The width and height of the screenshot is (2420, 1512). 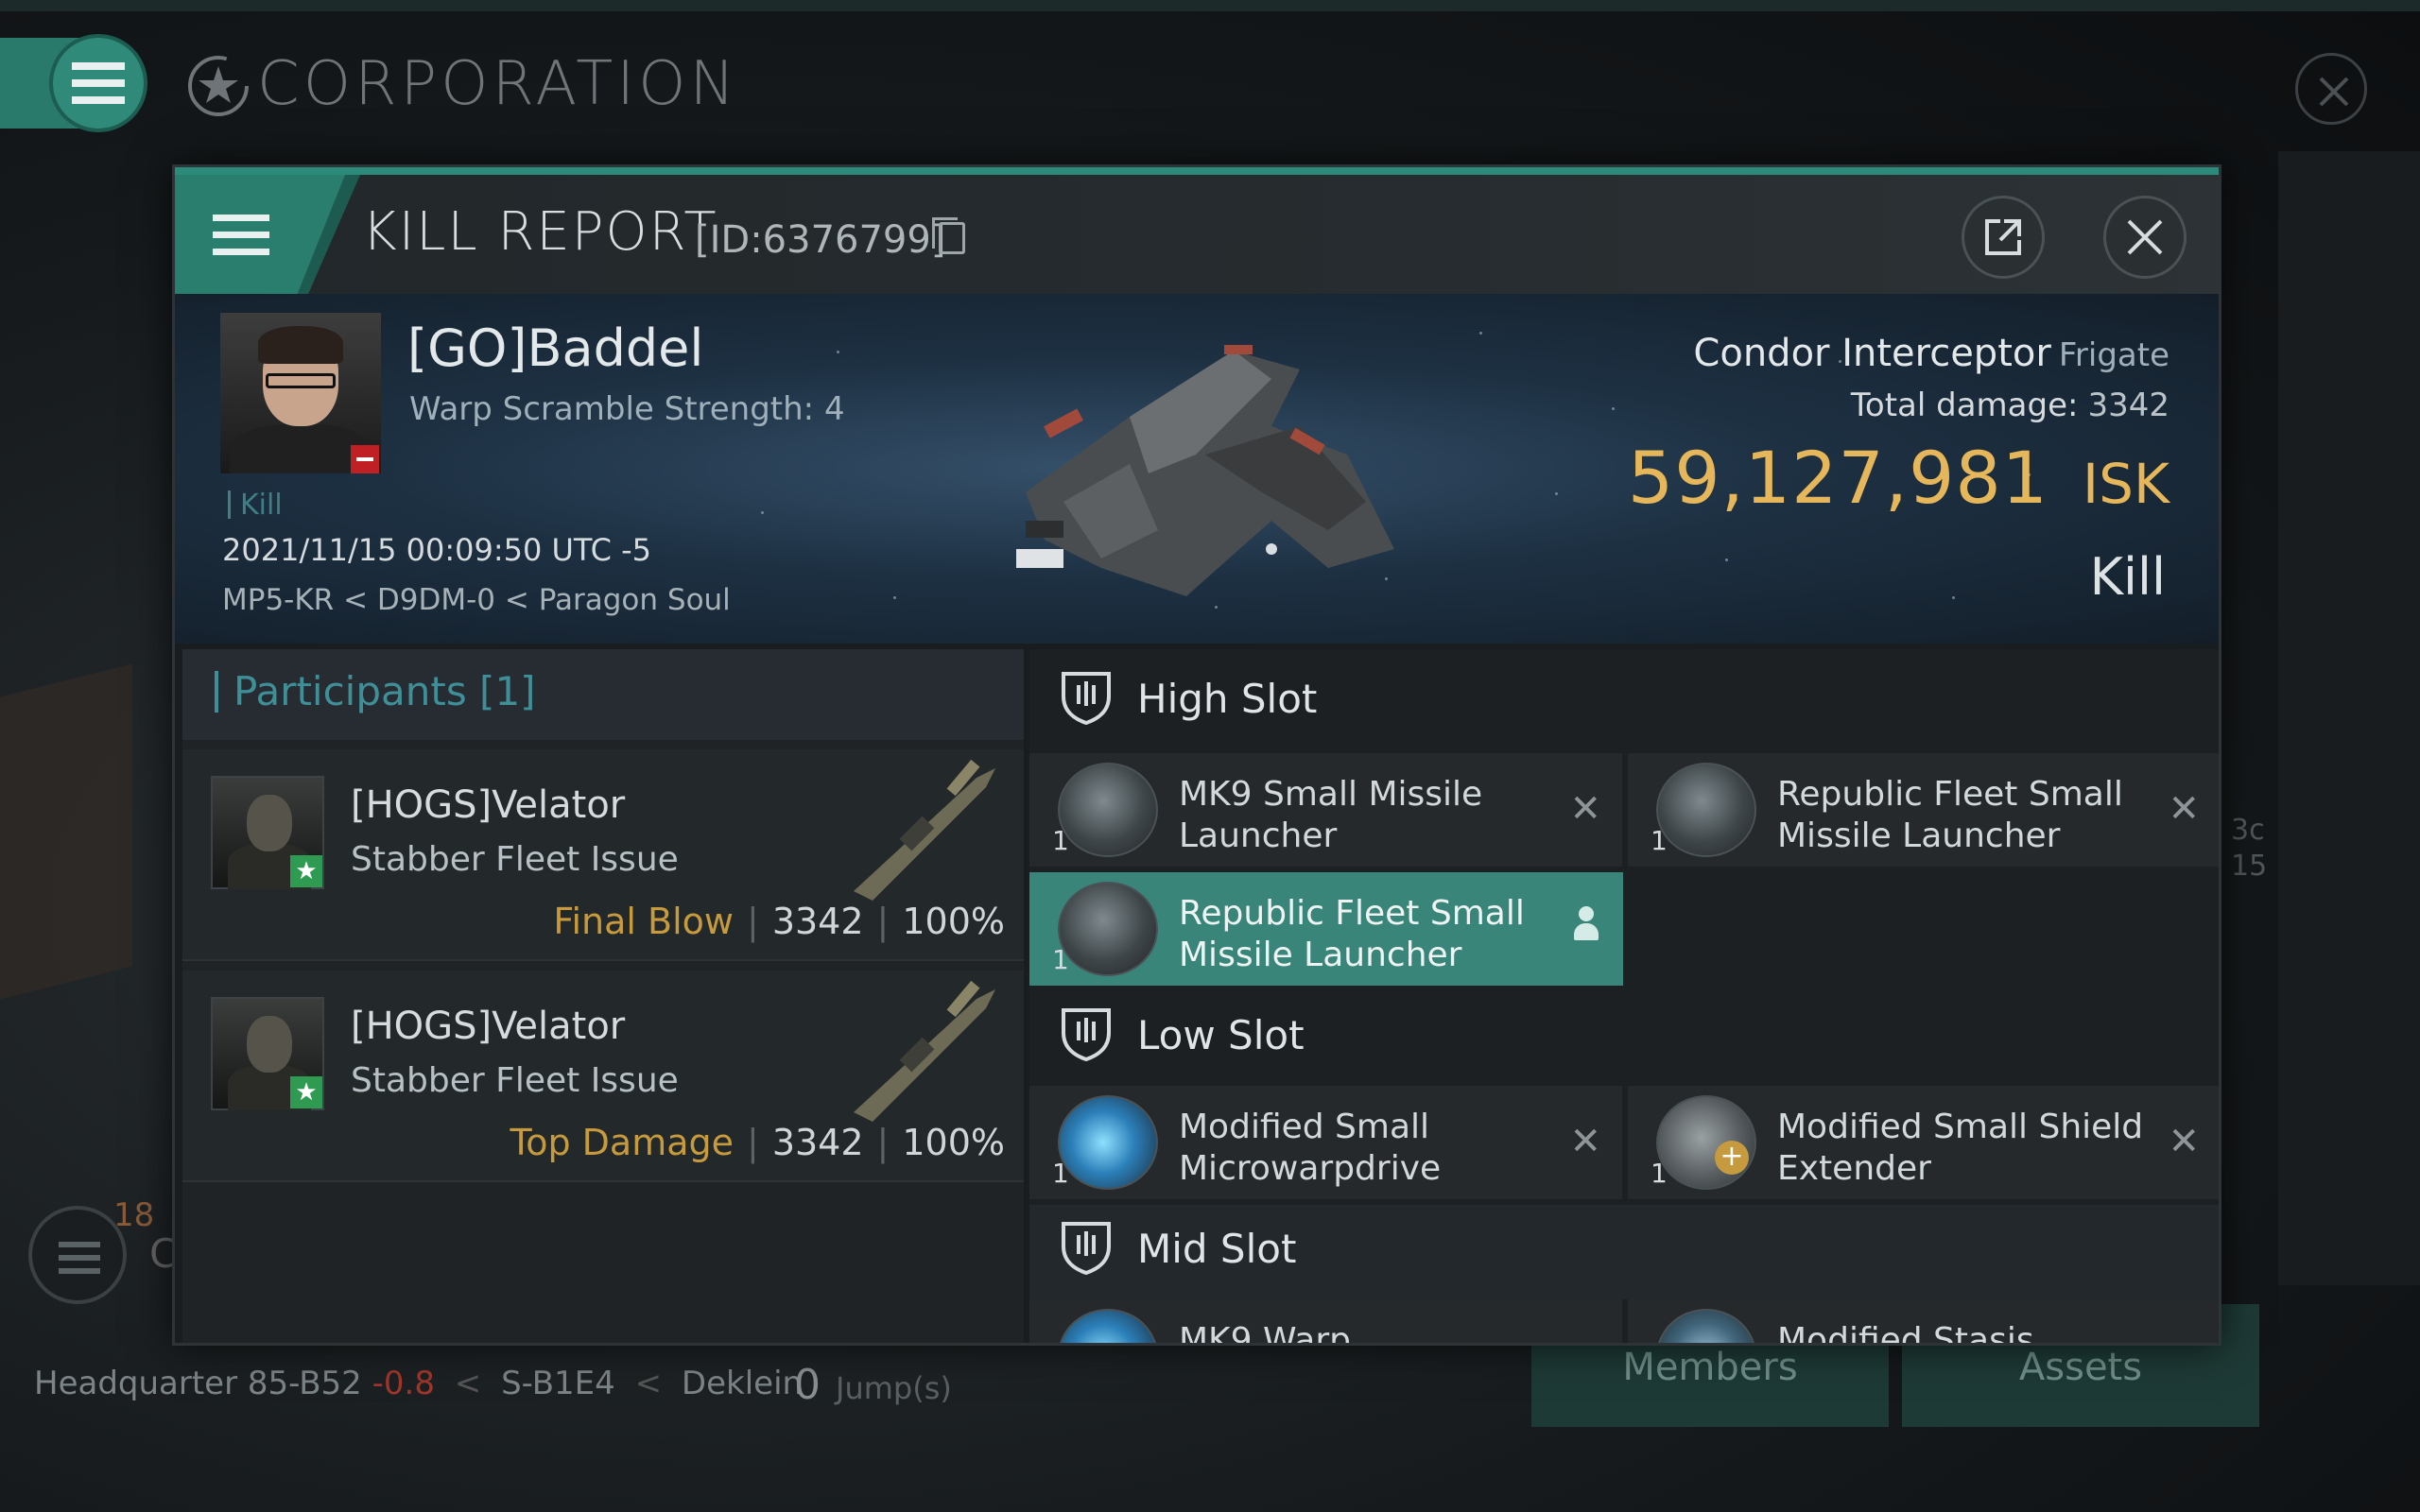 I want to click on jumps-counter: 0 Jump(s), so click(x=873, y=1385).